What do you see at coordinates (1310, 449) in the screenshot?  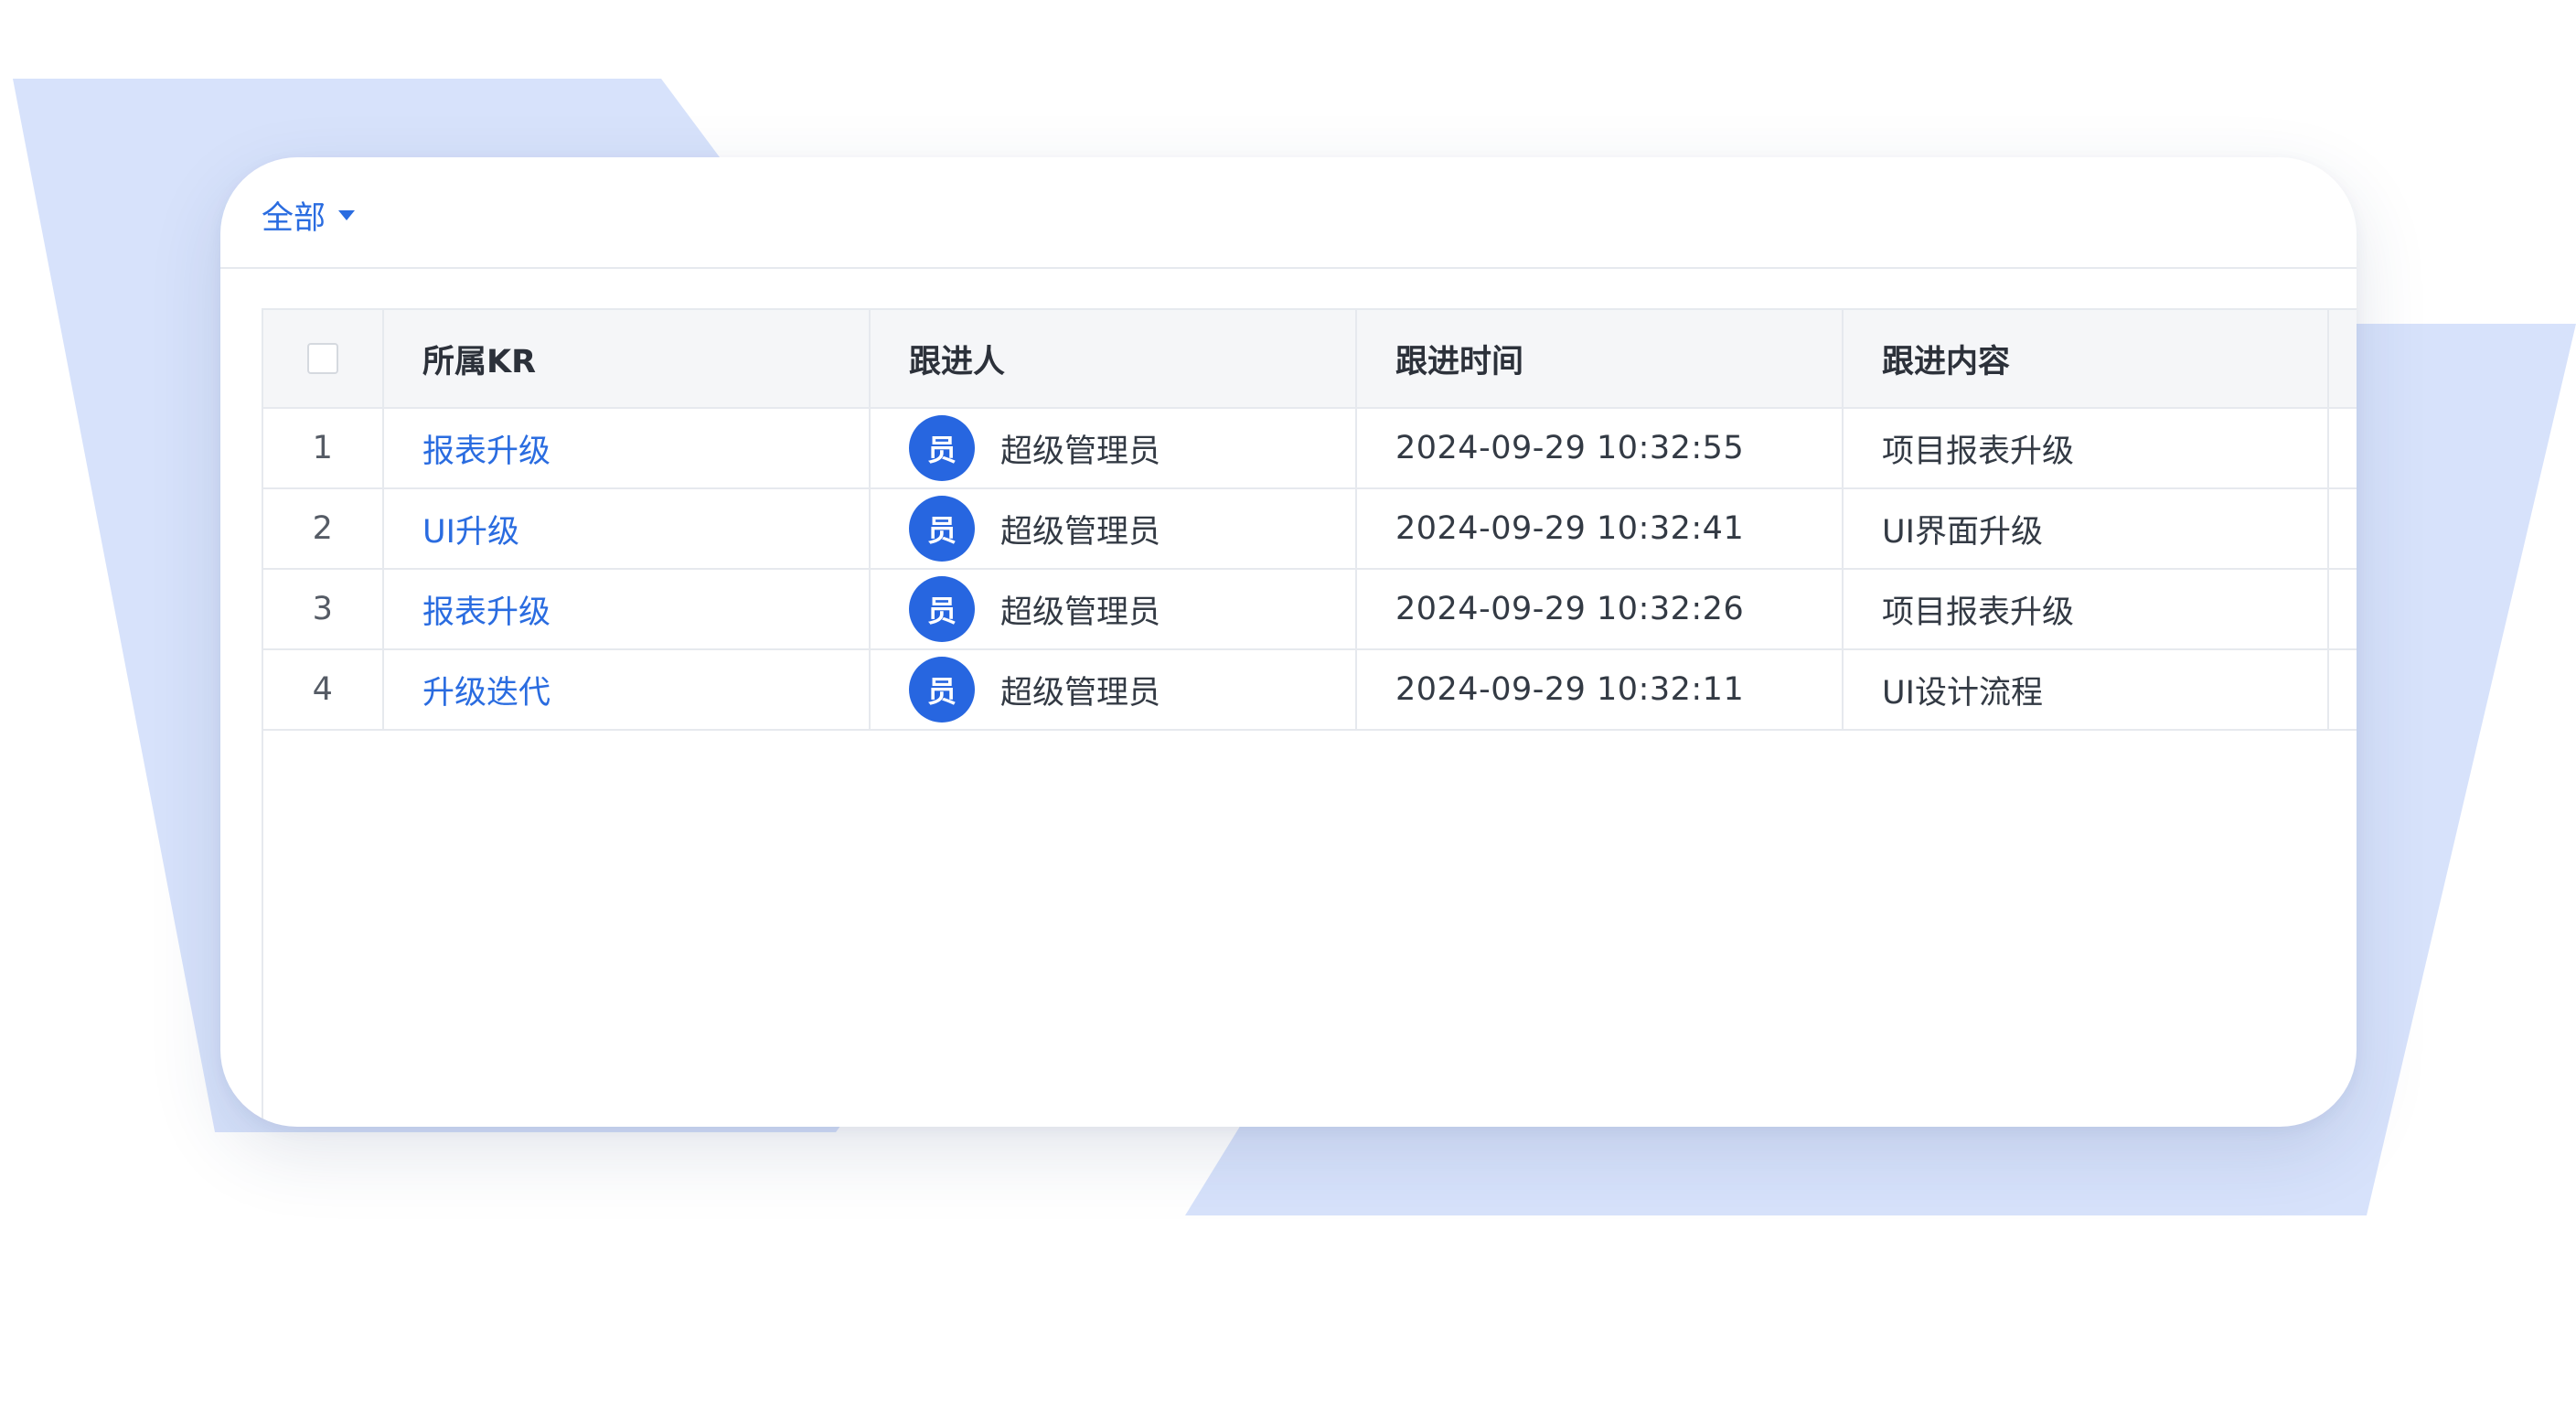 I see `table-row: 1 报表升级 员超级管理员 2024-09-29 10:32:55 项目报表升级` at bounding box center [1310, 449].